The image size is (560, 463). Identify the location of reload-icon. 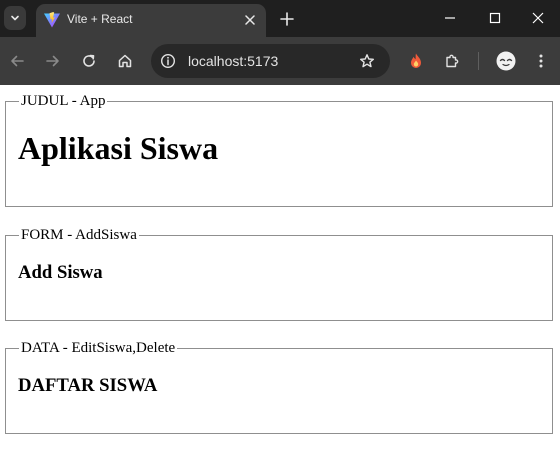
(89, 60).